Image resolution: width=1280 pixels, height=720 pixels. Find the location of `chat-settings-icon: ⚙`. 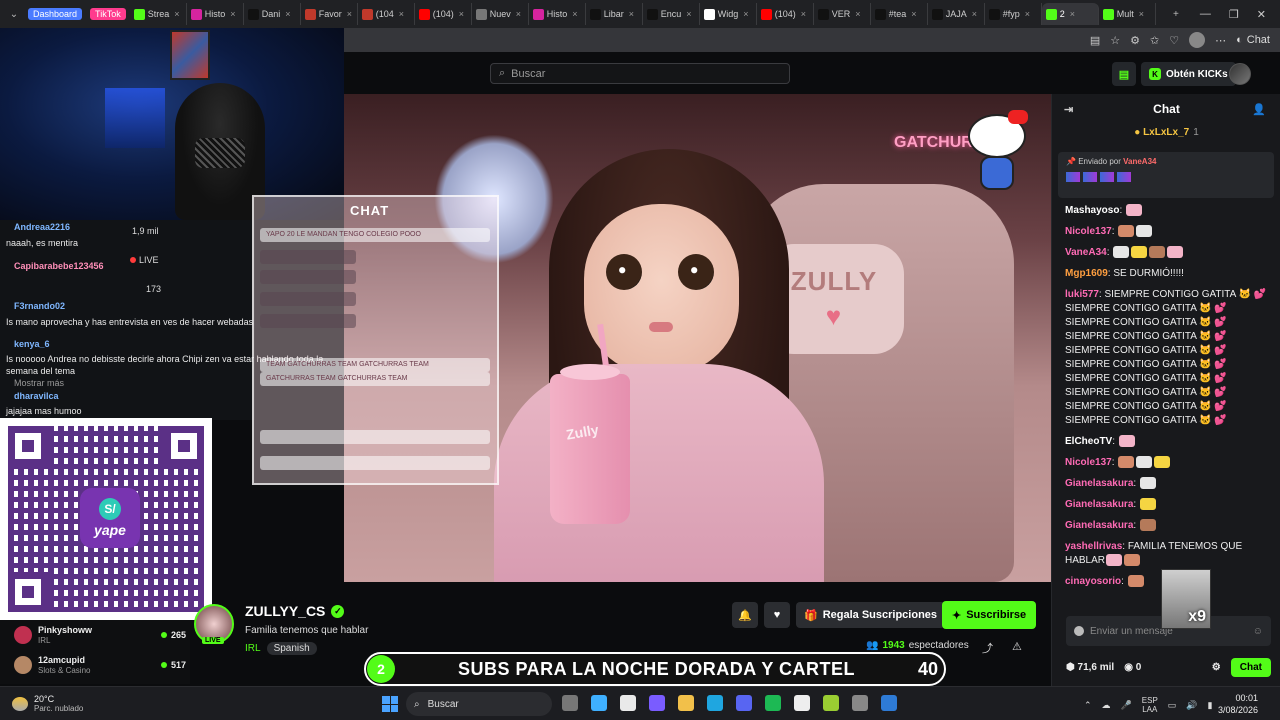

chat-settings-icon: ⚙ is located at coordinates (1216, 667).